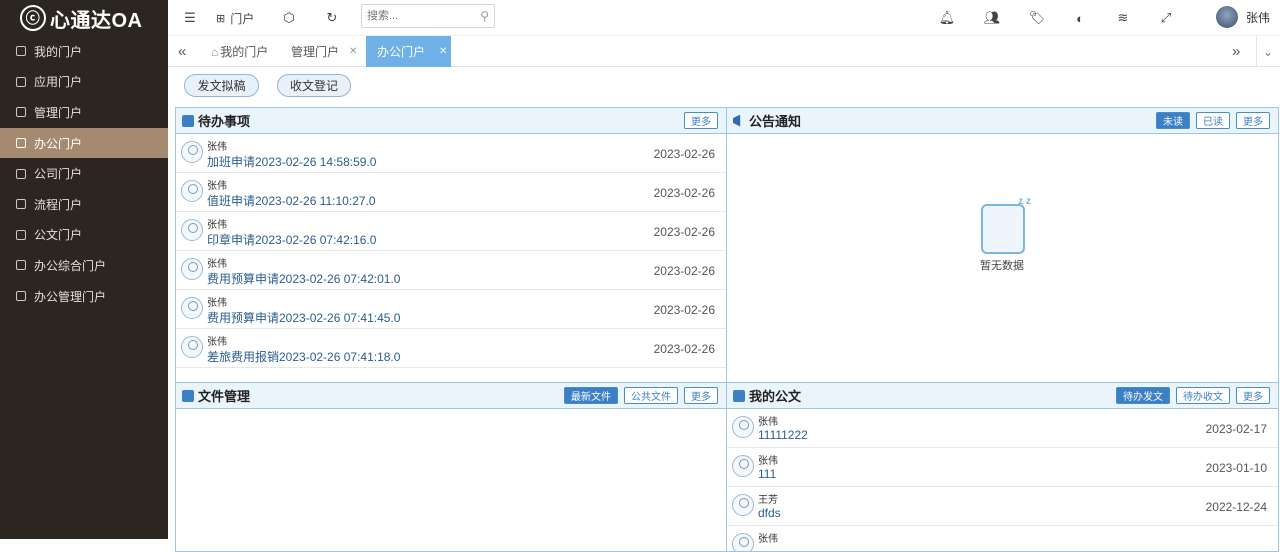 The width and height of the screenshot is (1280, 552). I want to click on public-files-button: 公共文件, so click(651, 395).